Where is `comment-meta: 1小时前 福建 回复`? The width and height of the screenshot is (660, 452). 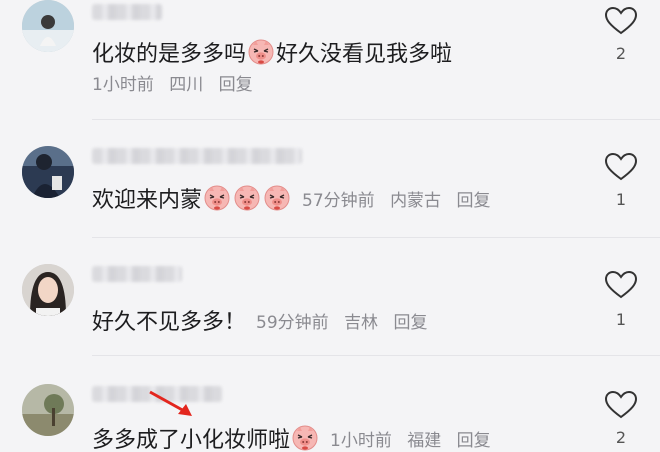 comment-meta: 1小时前 福建 回复 is located at coordinates (415, 438).